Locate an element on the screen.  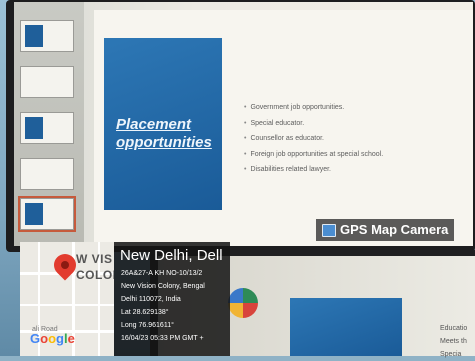
gps-map-camera-badge: GPS Map Camera is located at coordinates (385, 230).